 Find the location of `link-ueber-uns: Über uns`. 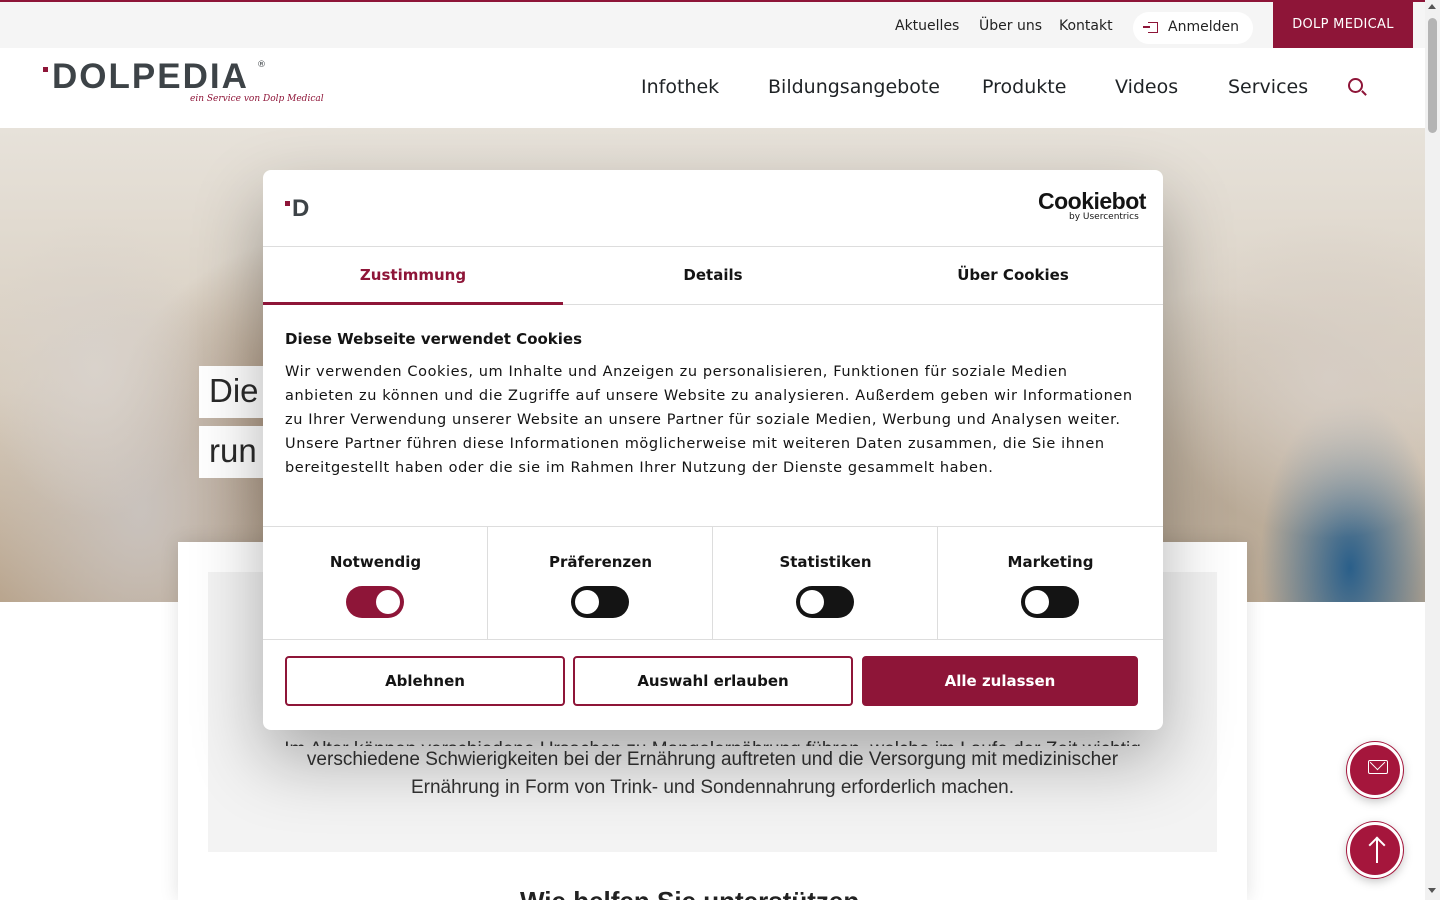

link-ueber-uns: Über uns is located at coordinates (1010, 26).